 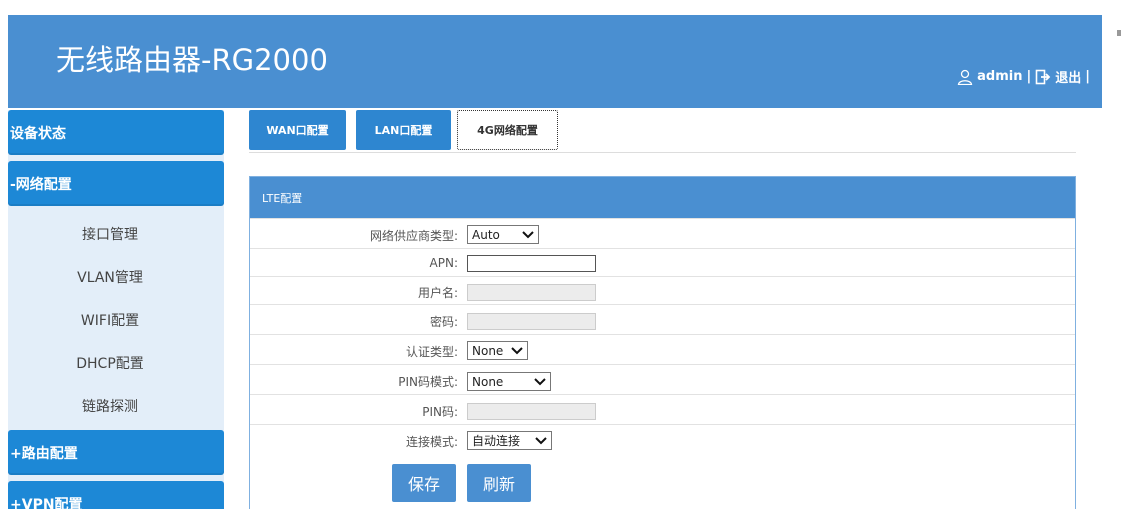 I want to click on tab-4g: 4G网络配置, so click(x=507, y=130).